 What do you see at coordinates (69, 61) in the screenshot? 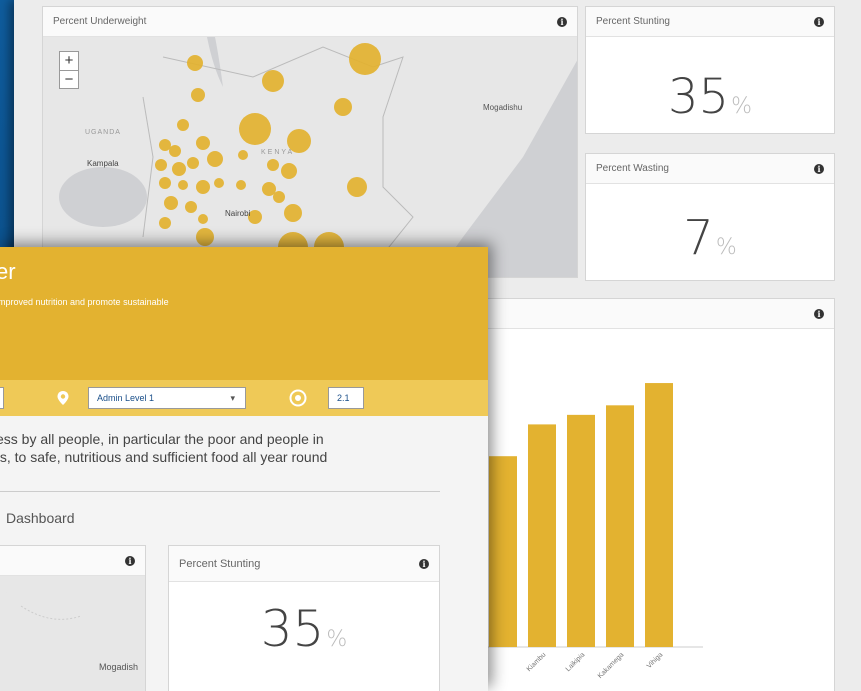
I see `zoom-in-button: +` at bounding box center [69, 61].